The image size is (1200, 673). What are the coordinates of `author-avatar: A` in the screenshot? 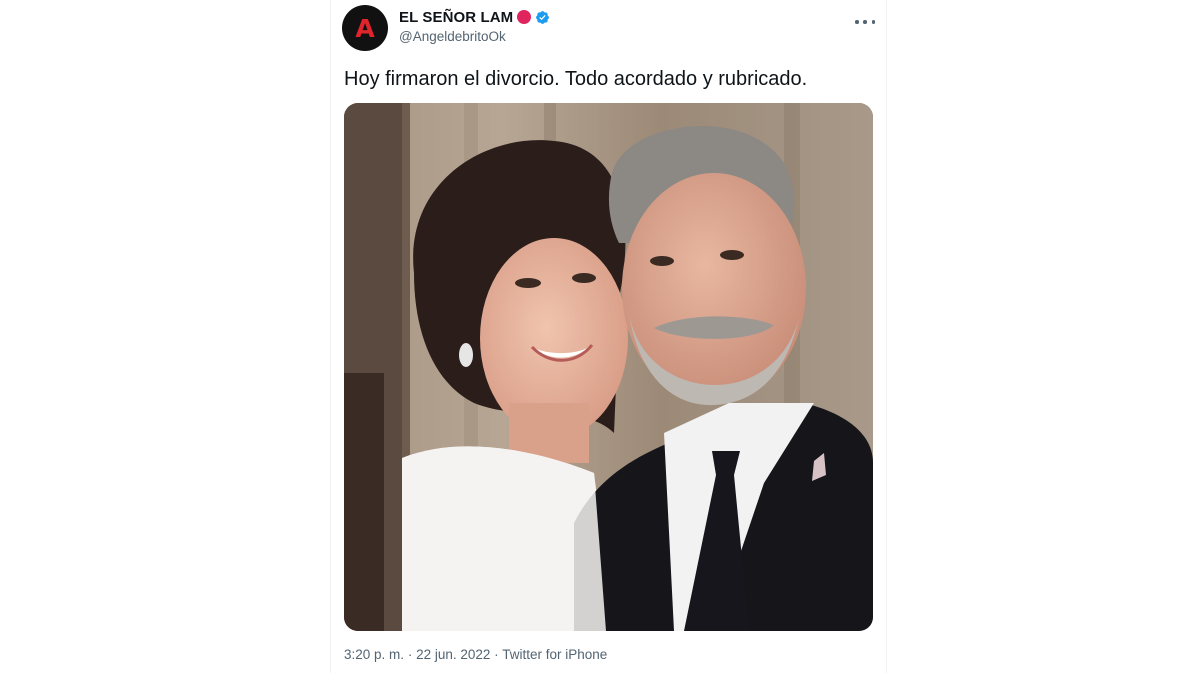 It's located at (365, 28).